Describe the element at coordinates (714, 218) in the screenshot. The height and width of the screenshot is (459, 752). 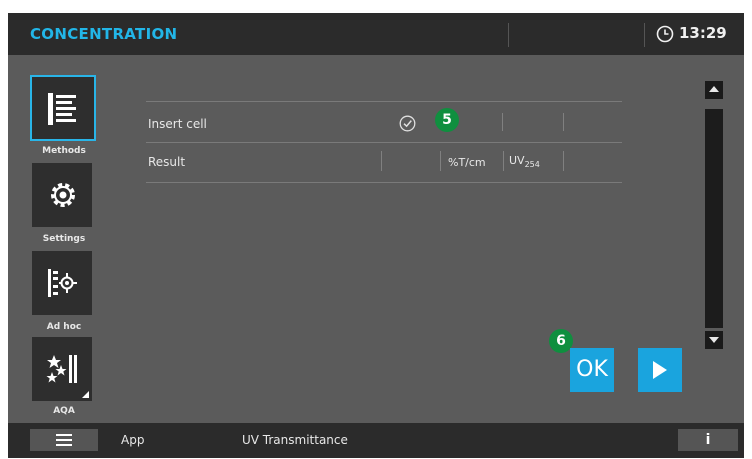
I see `scrollbar-track` at that location.